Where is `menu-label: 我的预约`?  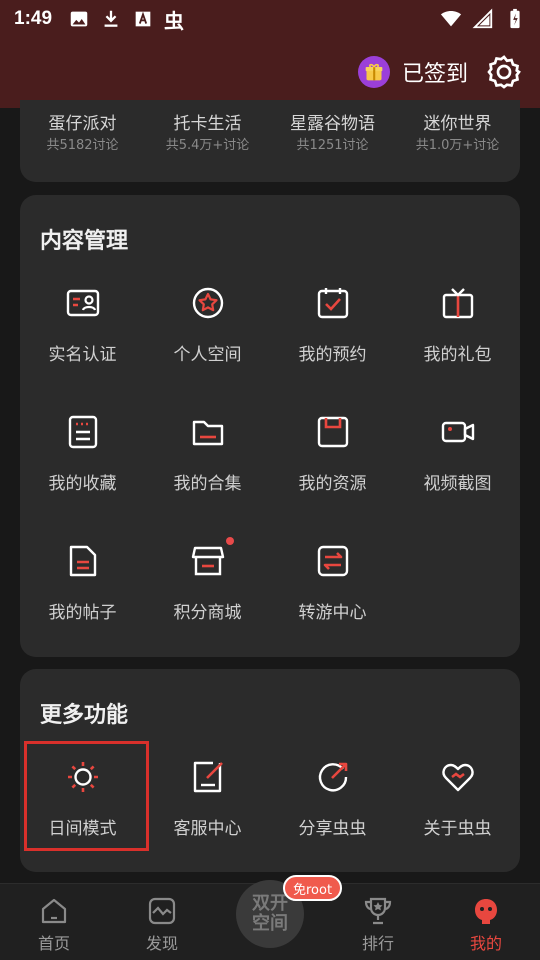 menu-label: 我的预约 is located at coordinates (332, 355).